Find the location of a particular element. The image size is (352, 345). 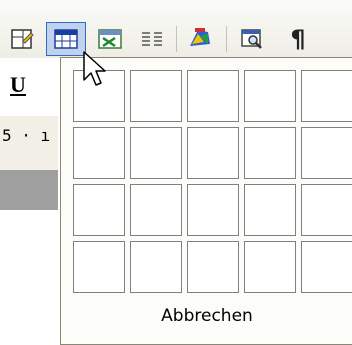

insert-table-button is located at coordinates (66, 39).